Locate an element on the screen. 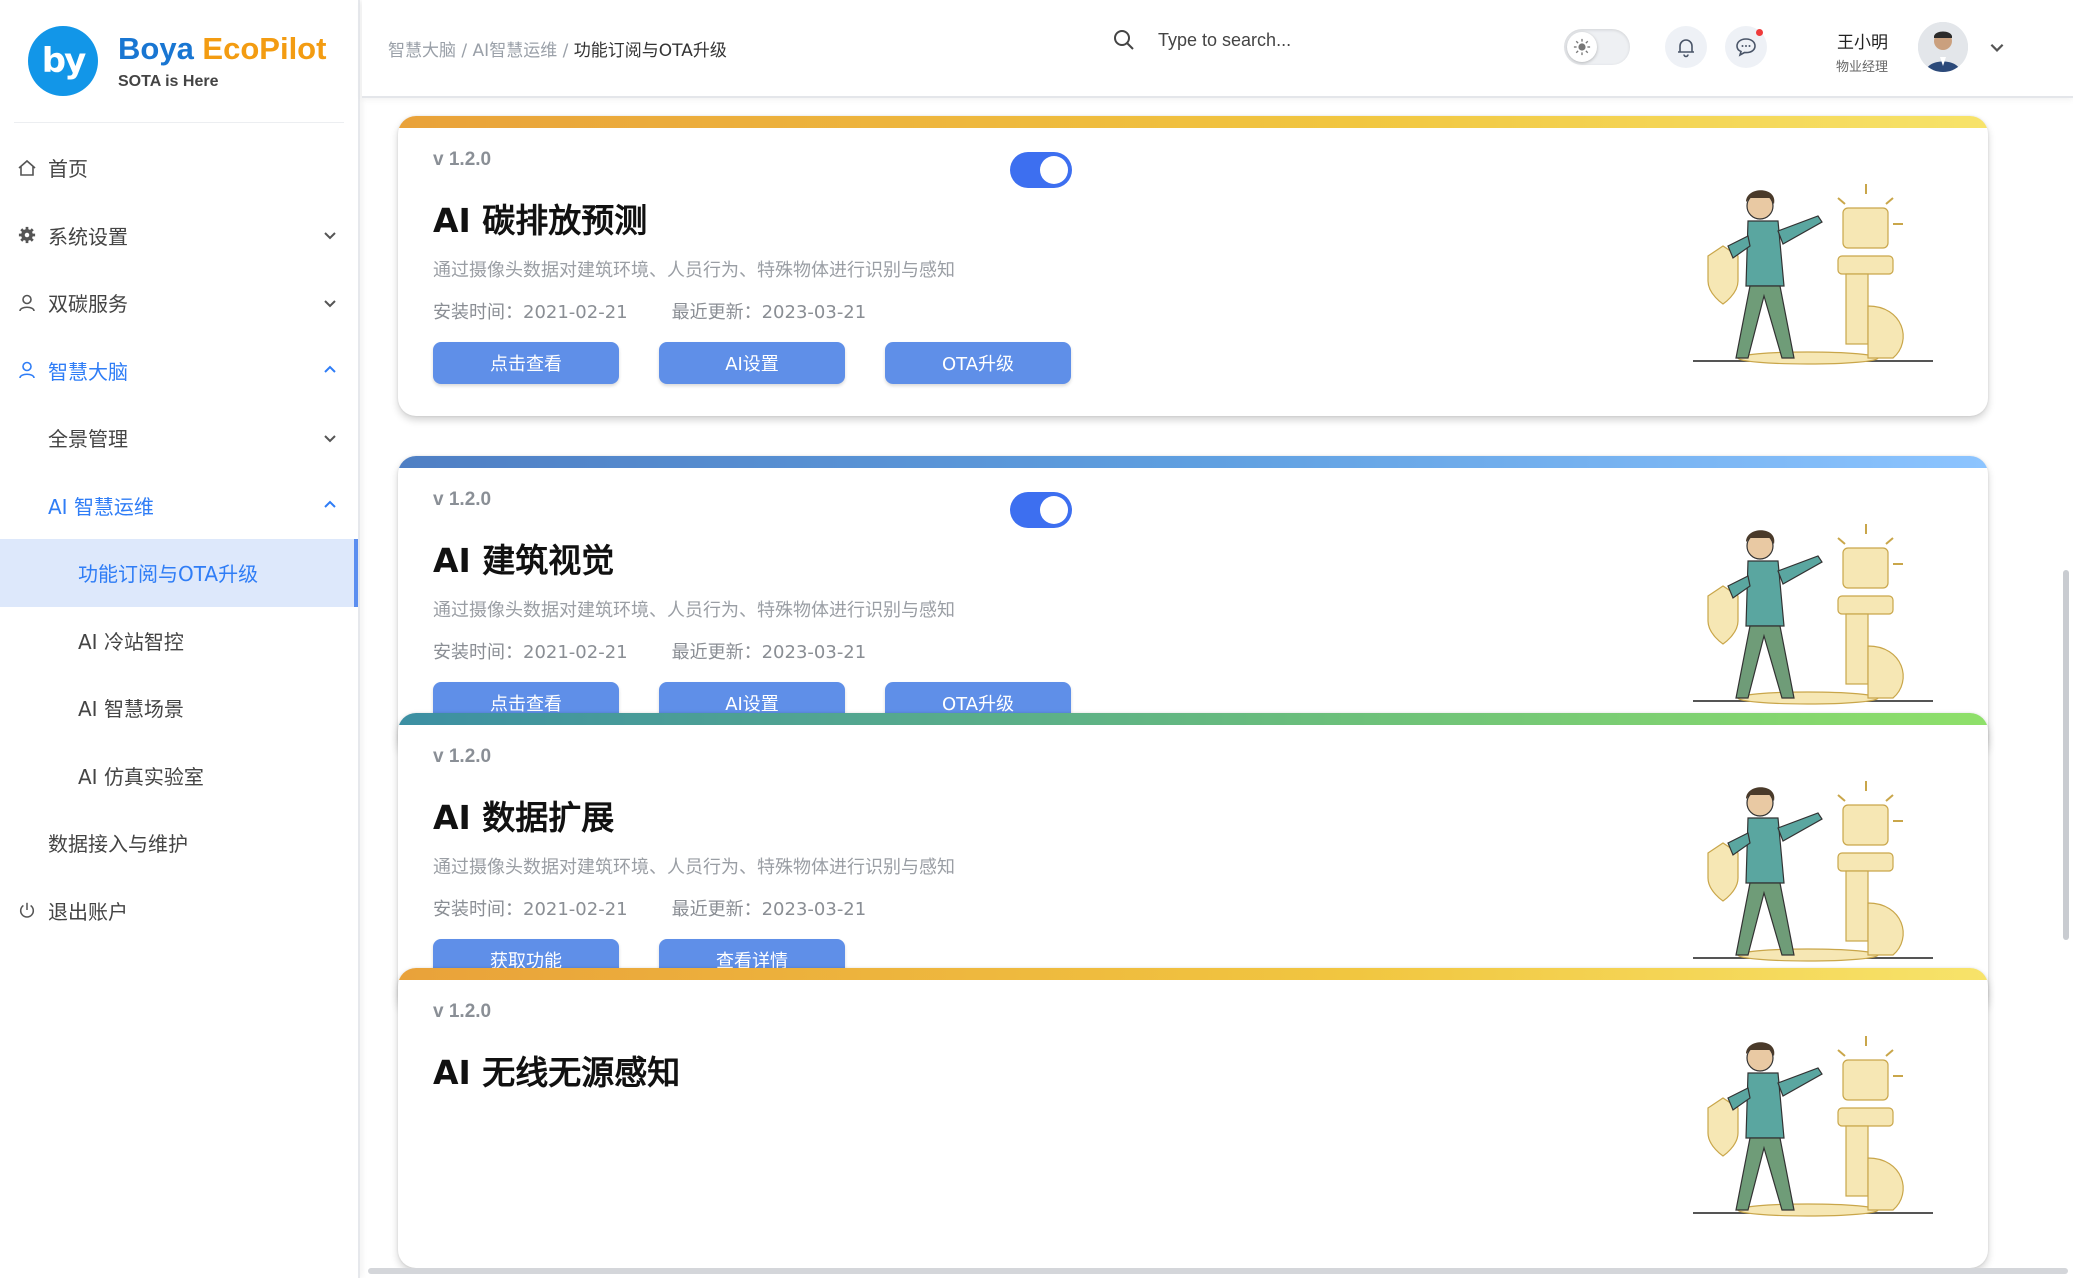 This screenshot has height=1278, width=2073. messages-button is located at coordinates (1746, 47).